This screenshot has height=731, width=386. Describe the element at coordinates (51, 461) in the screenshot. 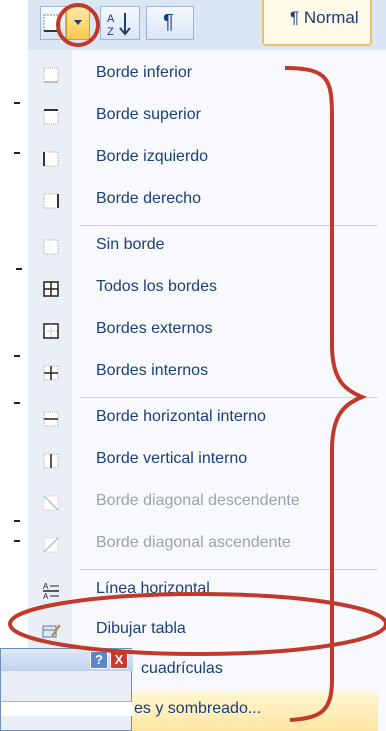

I see `inside-vertical-border-icon` at that location.